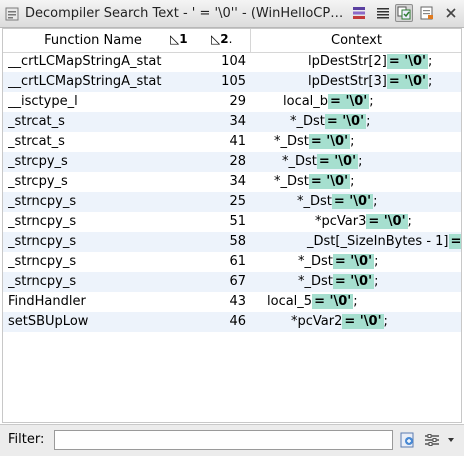  What do you see at coordinates (347, 61) in the screenshot?
I see `context-prefix: lpDestStr[2]` at bounding box center [347, 61].